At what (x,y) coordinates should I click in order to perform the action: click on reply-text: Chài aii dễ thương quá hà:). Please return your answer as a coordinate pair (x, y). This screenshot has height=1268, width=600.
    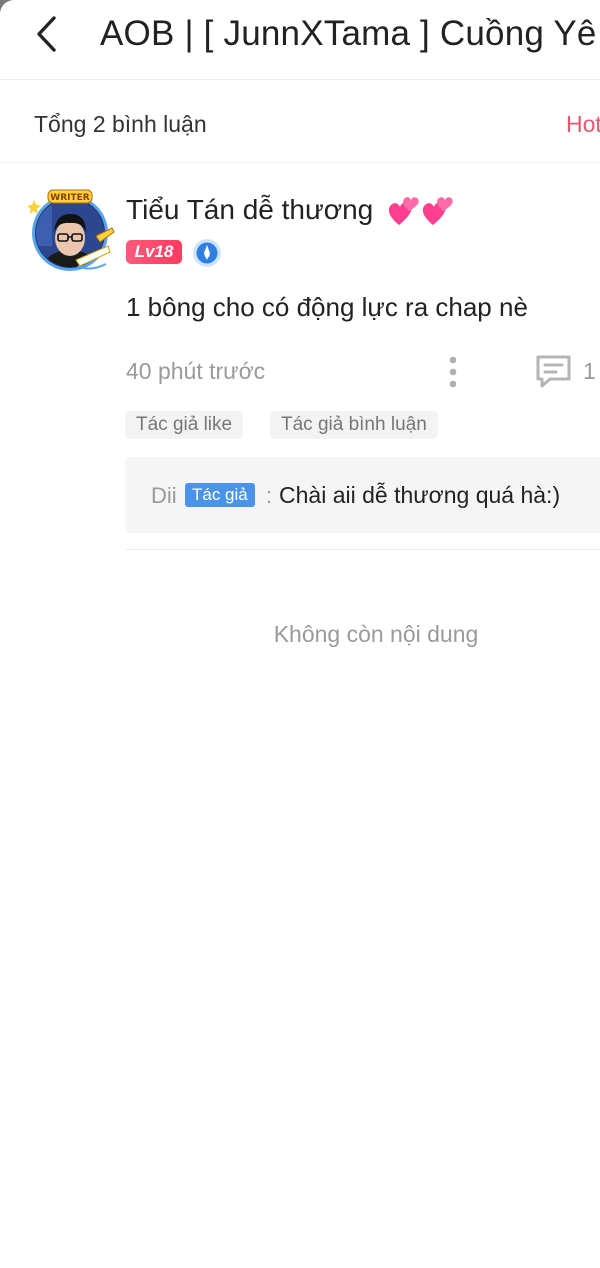
    Looking at the image, I should click on (420, 495).